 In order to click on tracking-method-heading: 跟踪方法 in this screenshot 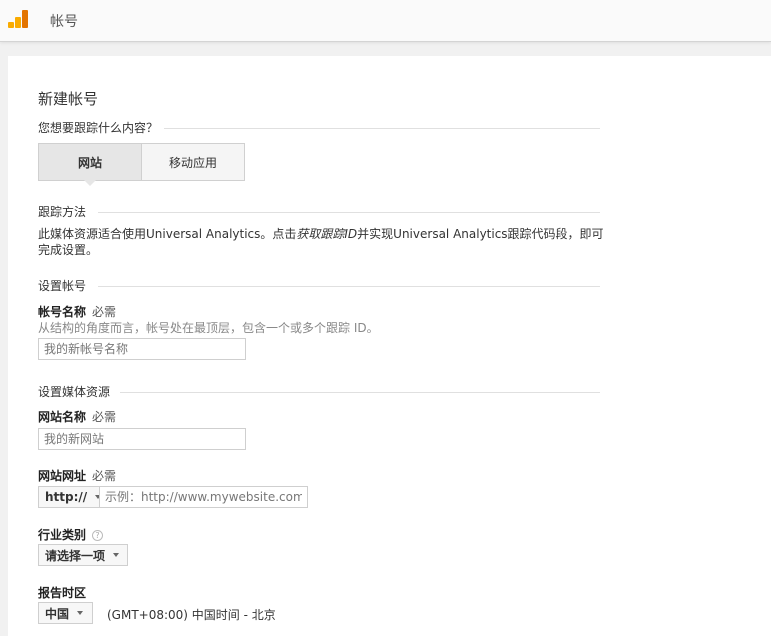, I will do `click(62, 212)`.